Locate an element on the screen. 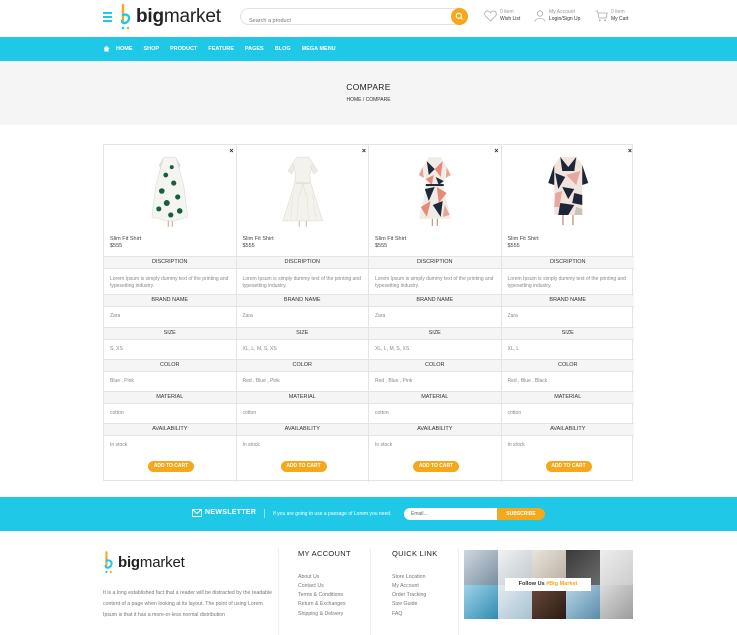  heart-icon is located at coordinates (490, 16).